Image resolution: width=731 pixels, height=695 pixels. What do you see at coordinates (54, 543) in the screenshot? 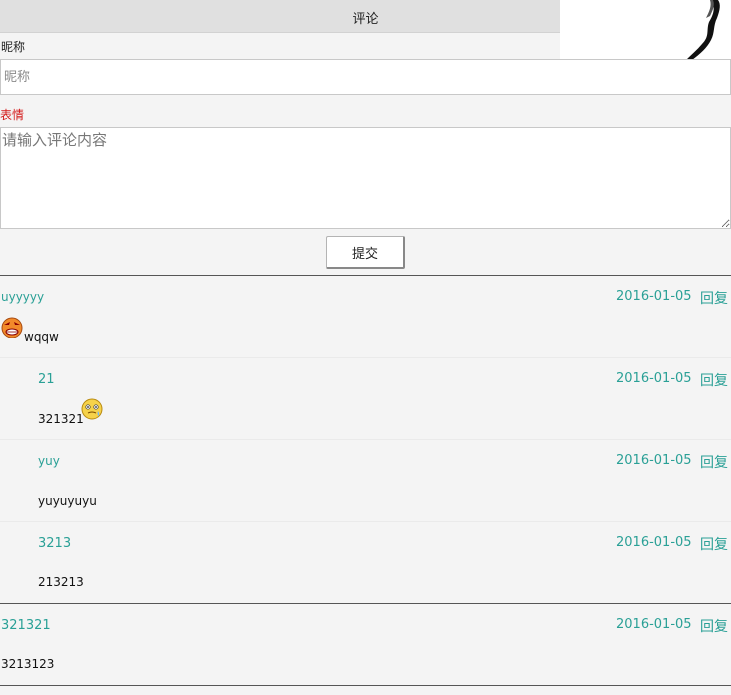
I see `reply-author: 3213` at bounding box center [54, 543].